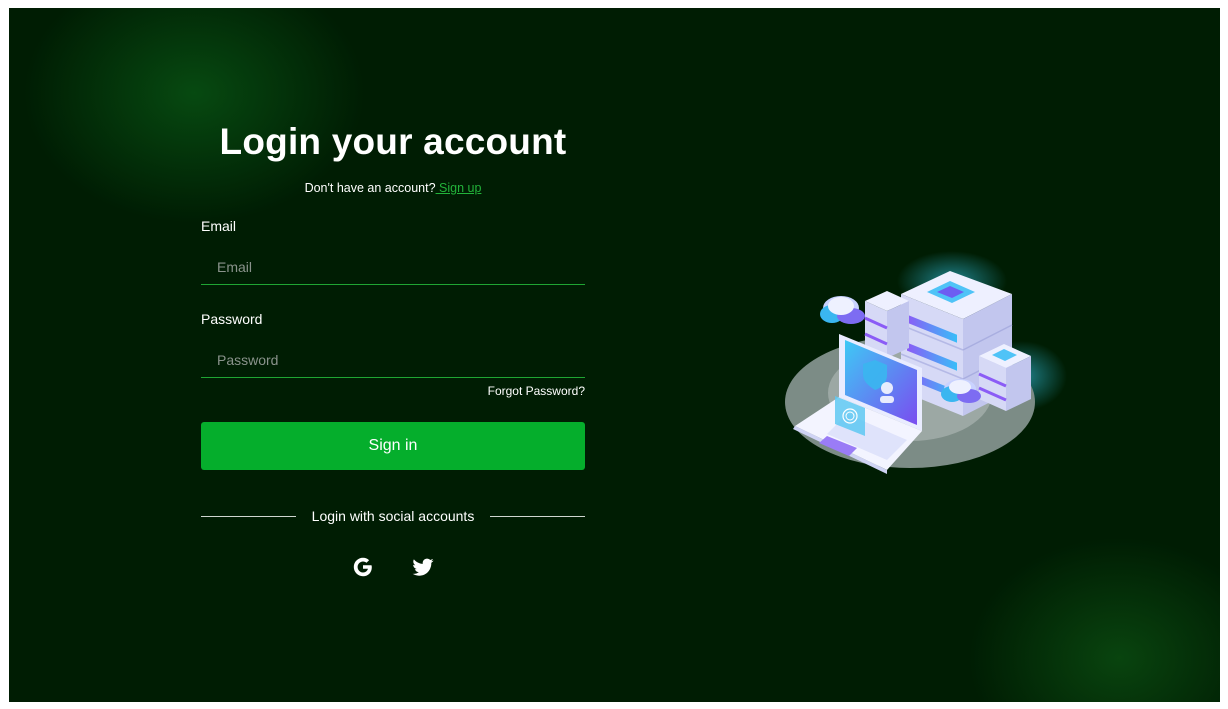  Describe the element at coordinates (232, 319) in the screenshot. I see `password-label: Password` at that location.